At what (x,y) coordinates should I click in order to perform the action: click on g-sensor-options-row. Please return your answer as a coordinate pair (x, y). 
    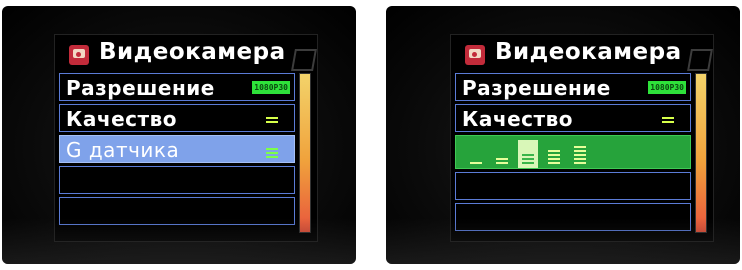
    Looking at the image, I should click on (573, 152).